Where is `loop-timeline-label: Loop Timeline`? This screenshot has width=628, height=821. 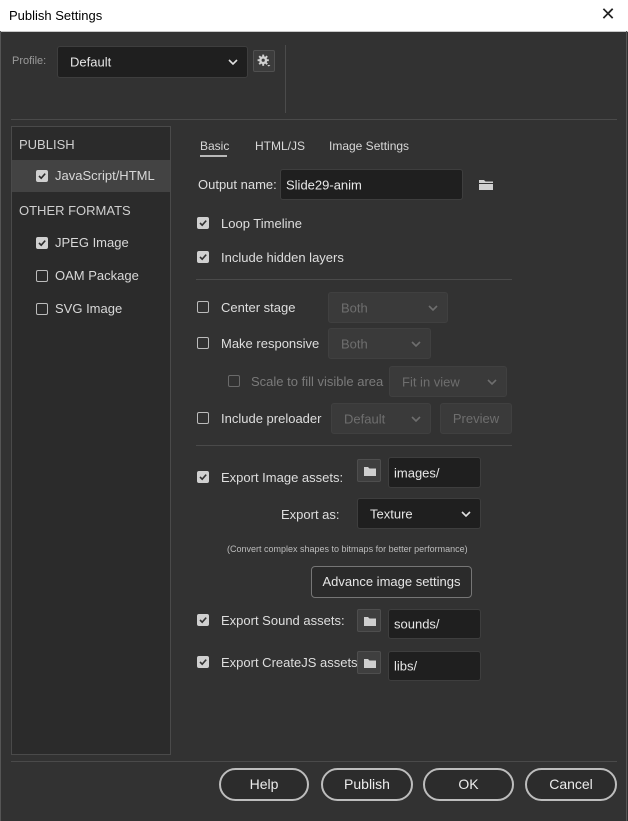 loop-timeline-label: Loop Timeline is located at coordinates (261, 223).